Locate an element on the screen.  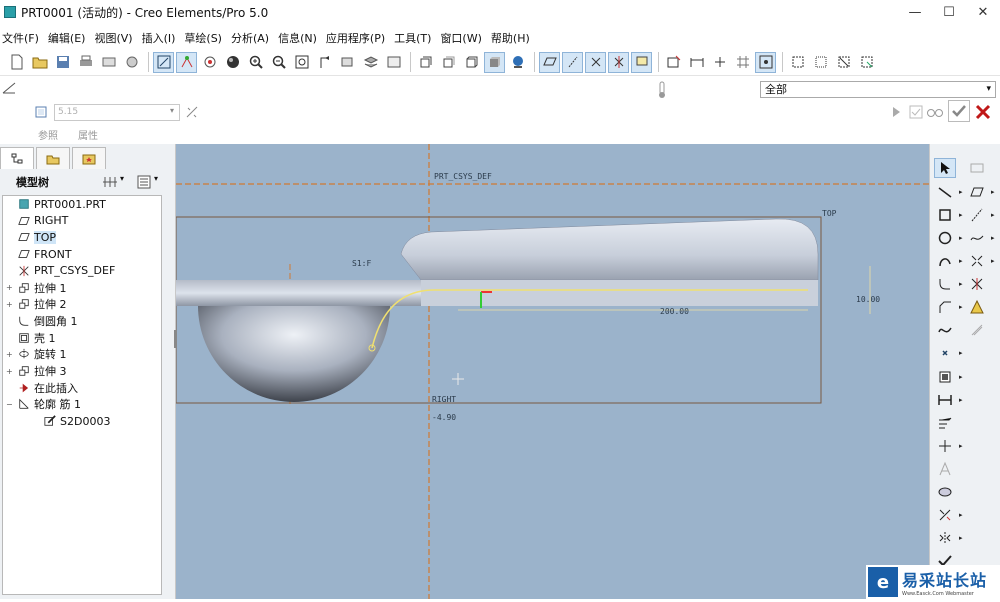
modify-icon is located at coordinates (945, 423).